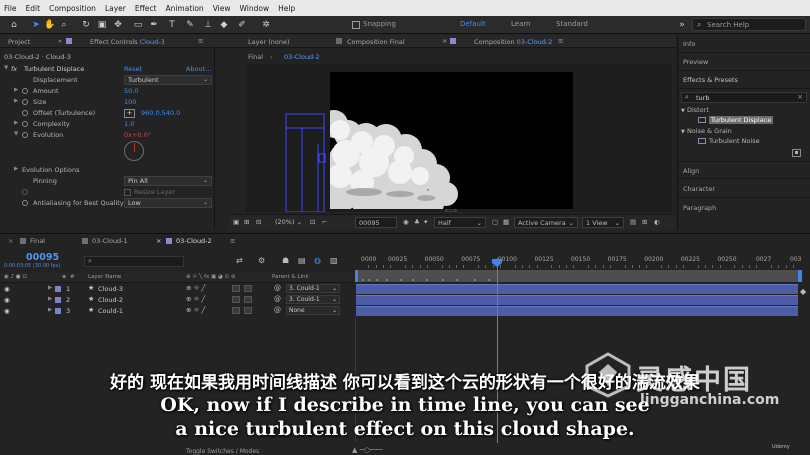 Image resolution: width=810 pixels, height=455 pixels. What do you see at coordinates (495, 222) in the screenshot?
I see `region-of-interest-icon: ▢` at bounding box center [495, 222].